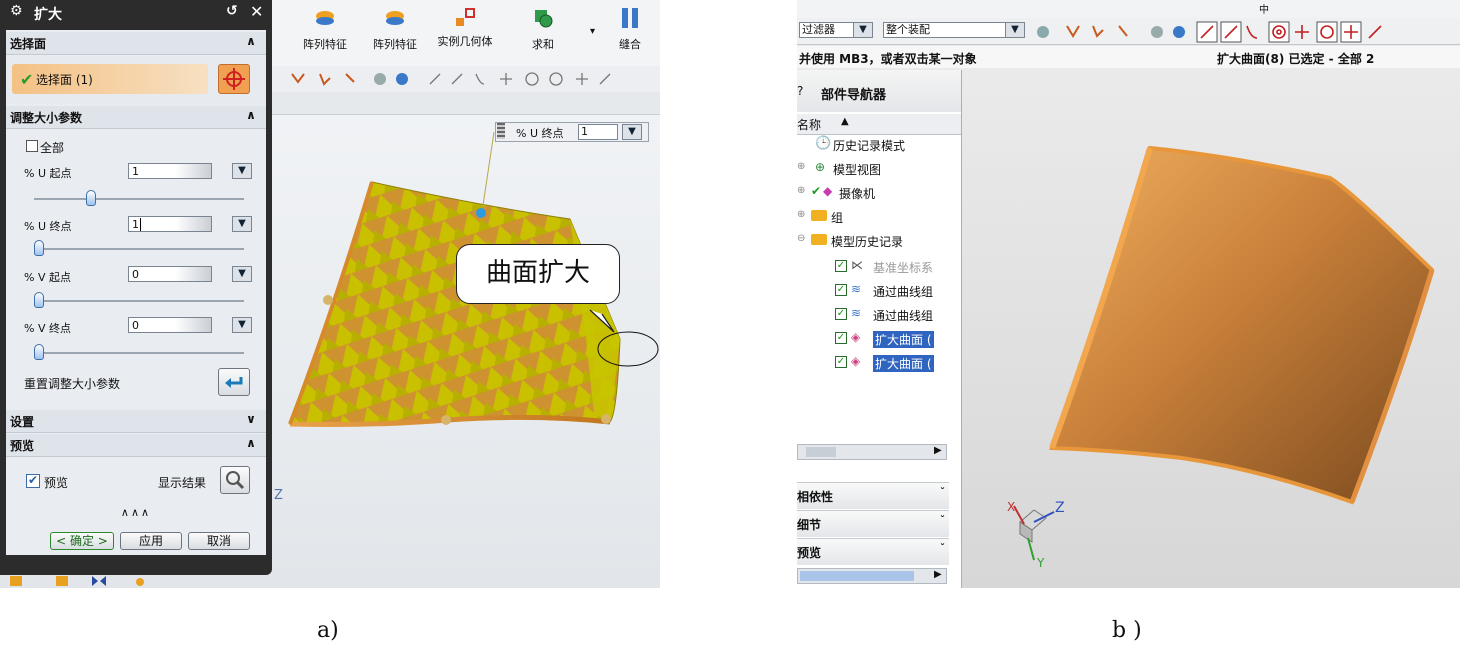  I want to click on tree-item-label: 组, so click(837, 218).